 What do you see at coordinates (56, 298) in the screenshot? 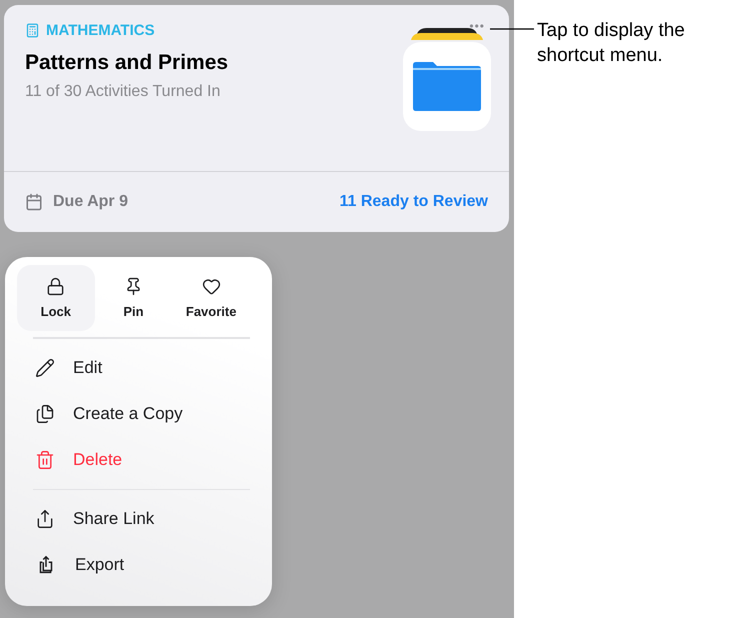
I see `quick-action-button: Lock` at bounding box center [56, 298].